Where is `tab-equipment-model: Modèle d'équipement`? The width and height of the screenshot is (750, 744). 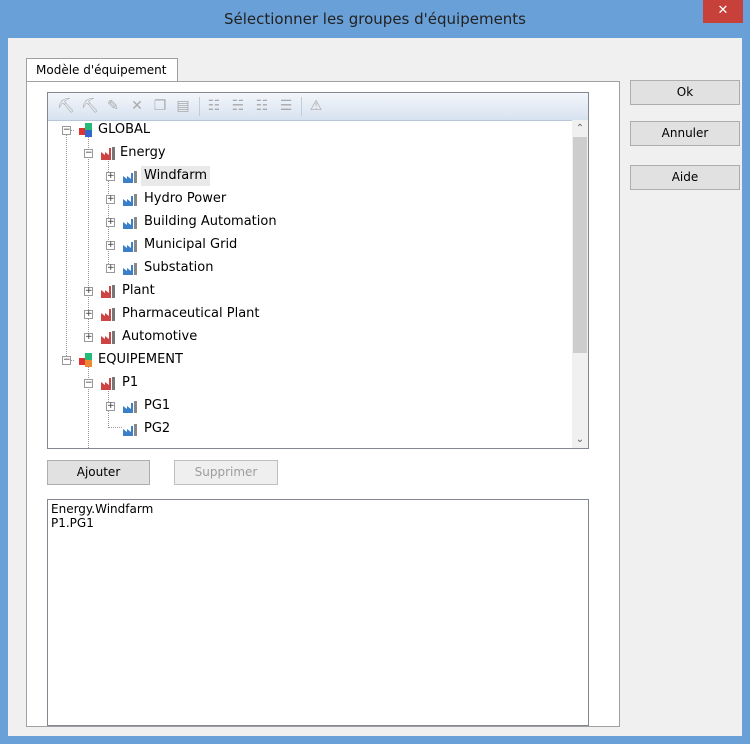
tab-equipment-model: Modèle d'équipement is located at coordinates (102, 70).